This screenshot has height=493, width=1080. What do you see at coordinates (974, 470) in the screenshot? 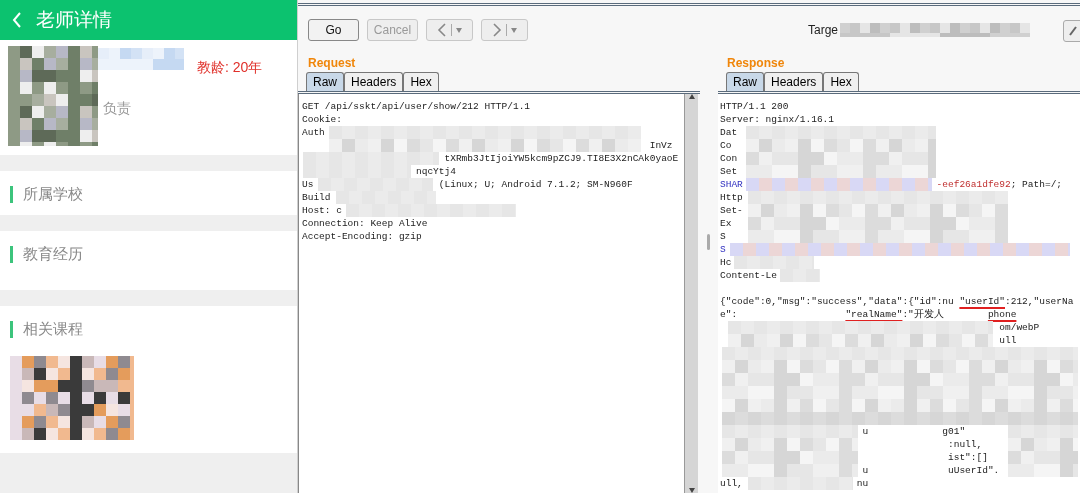
I see `code-text: uUserId".` at bounding box center [974, 470].